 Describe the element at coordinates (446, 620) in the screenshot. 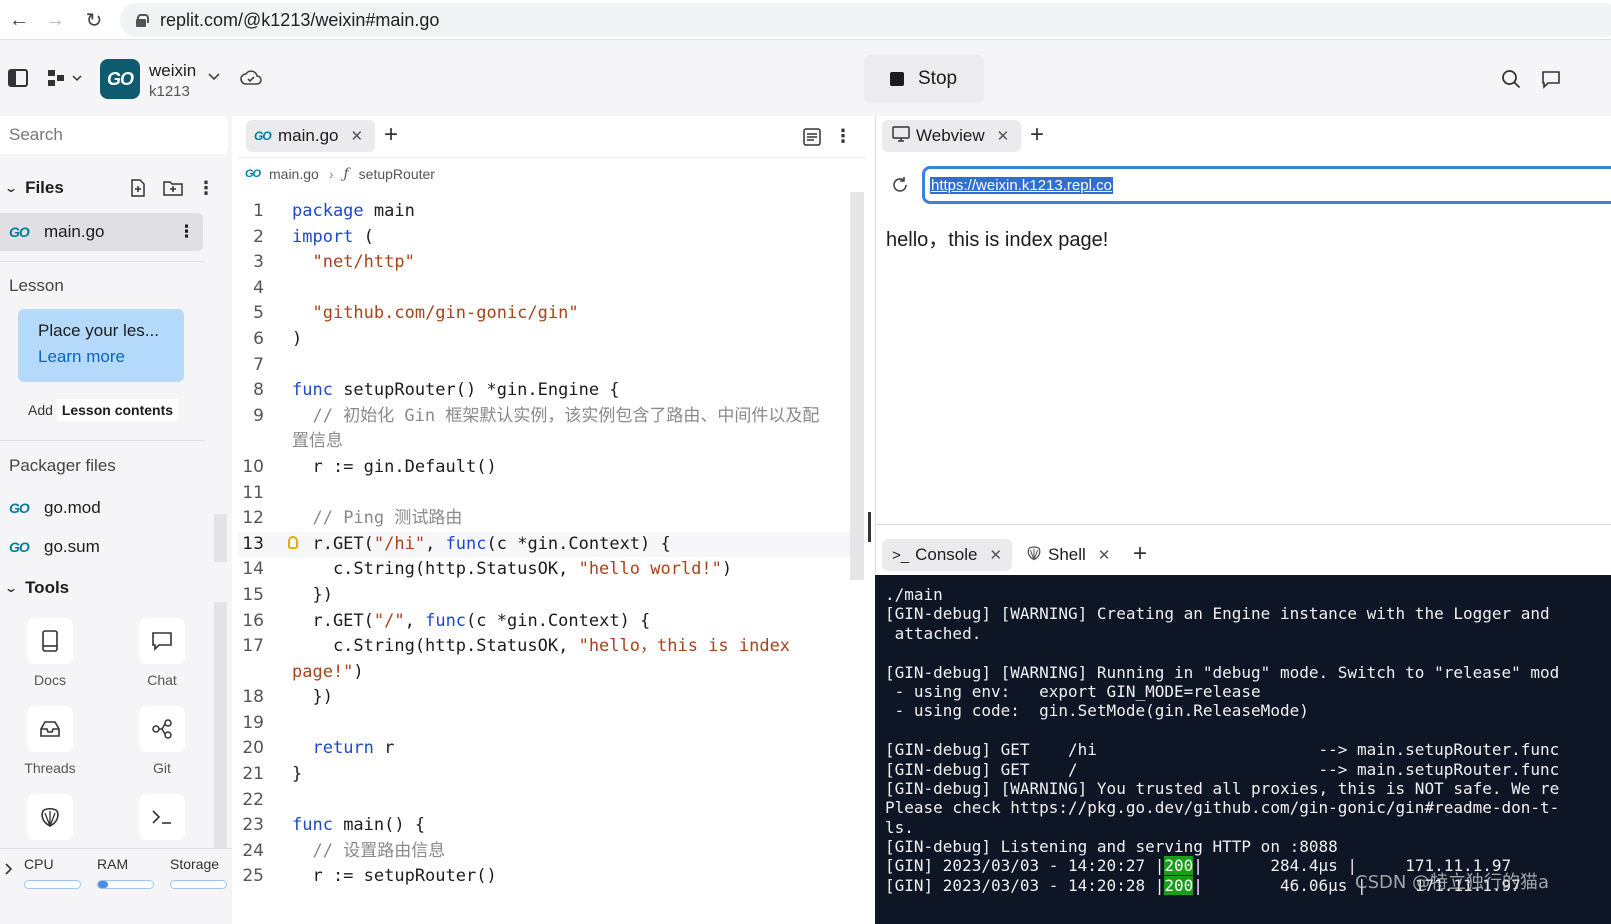

I see `code-line: 16 r.GET("/", func(c *gin.Context) {` at that location.